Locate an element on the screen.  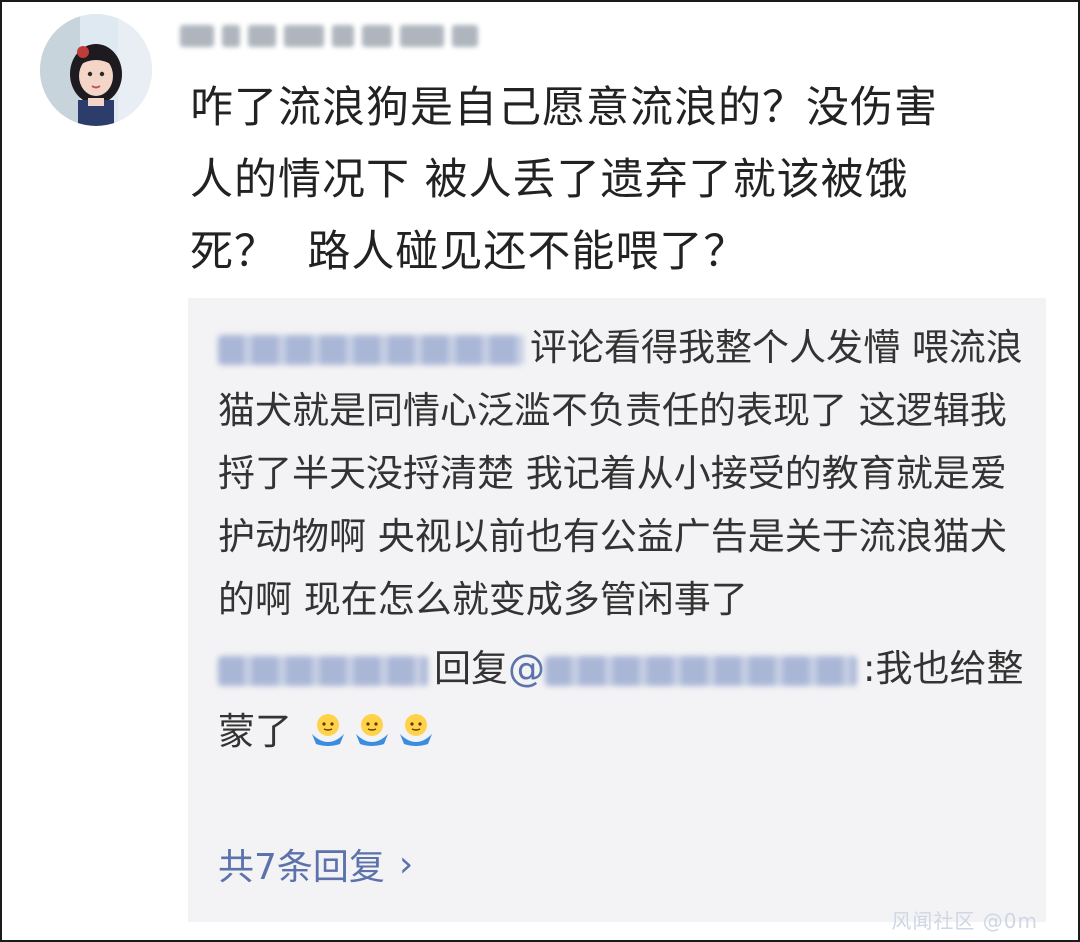
reply-username-blurred is located at coordinates (371, 349).